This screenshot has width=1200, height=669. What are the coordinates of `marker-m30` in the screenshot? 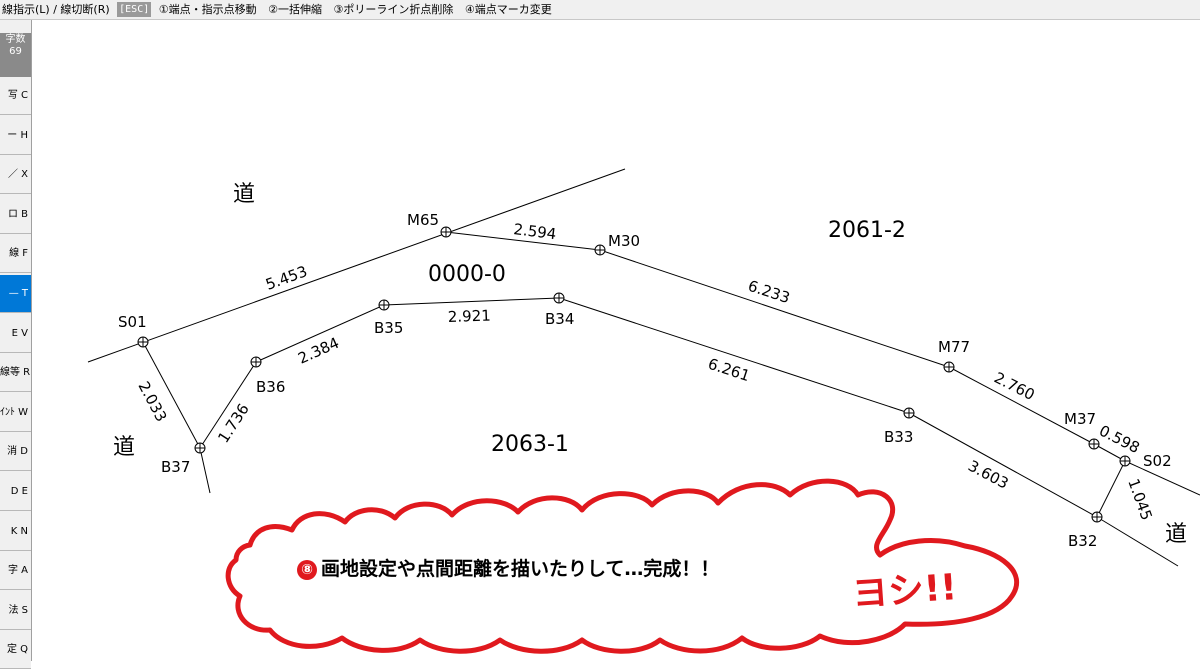 It's located at (600, 250).